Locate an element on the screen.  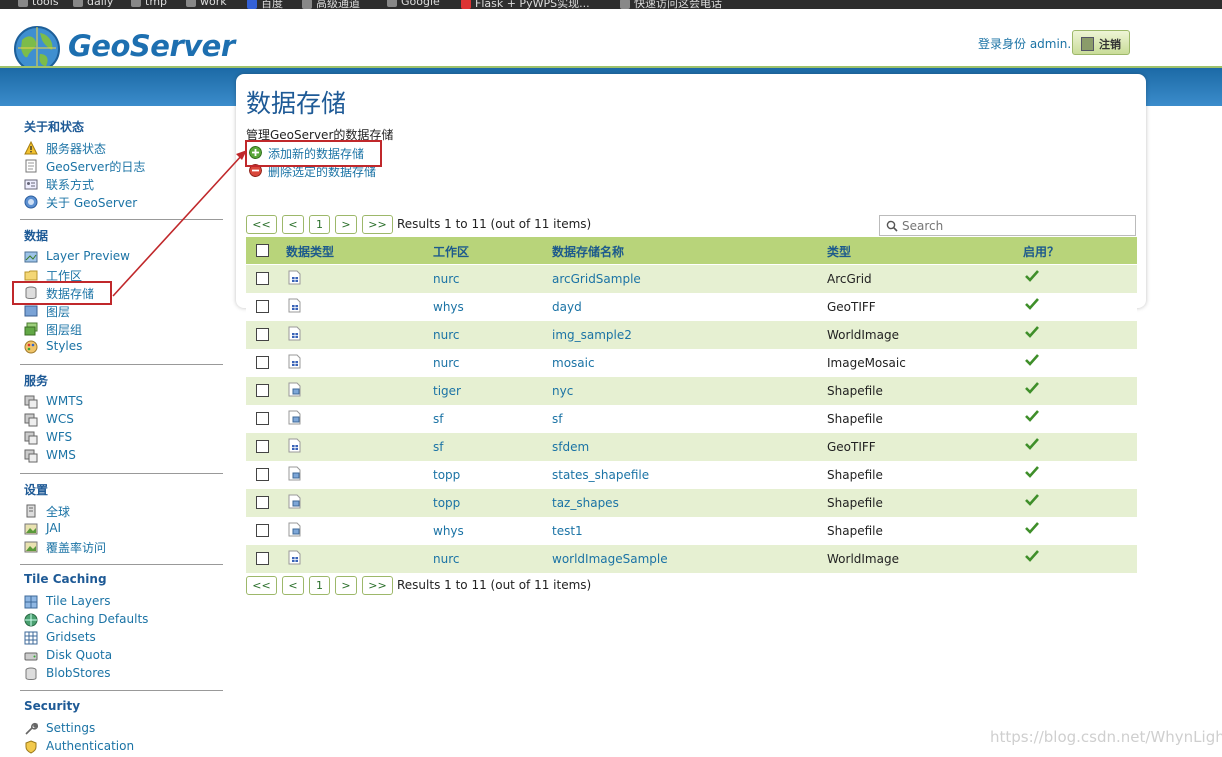
search-box is located at coordinates (1007, 225).